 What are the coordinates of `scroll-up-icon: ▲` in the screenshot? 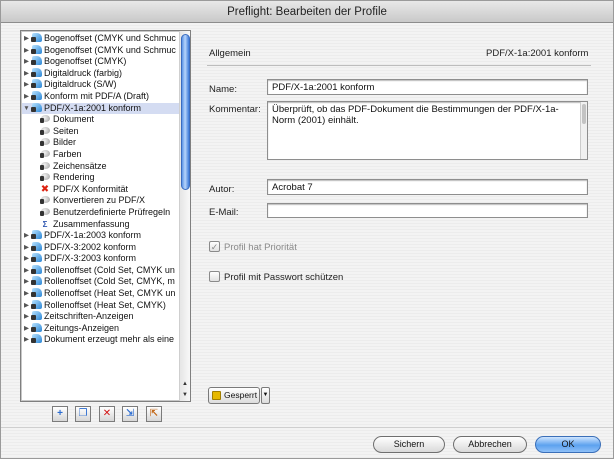 It's located at (185, 384).